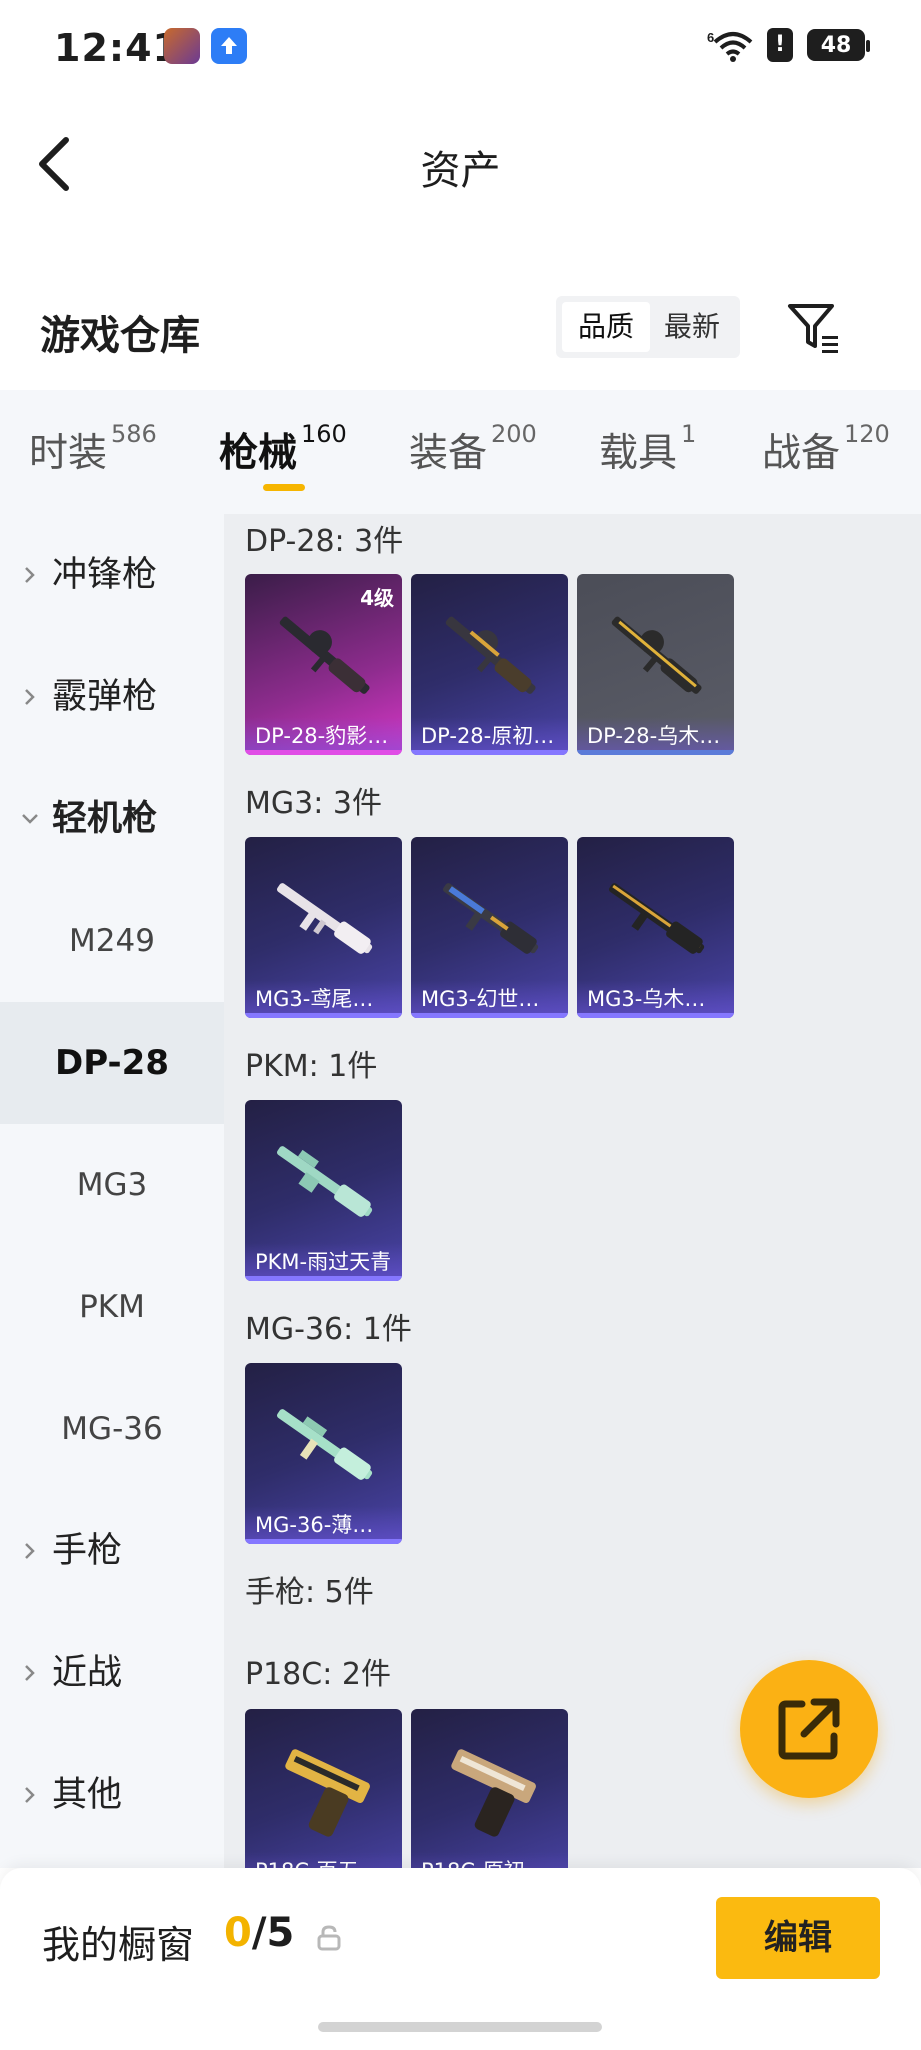 This screenshot has height=2050, width=921. I want to click on battery-icon: 48, so click(838, 45).